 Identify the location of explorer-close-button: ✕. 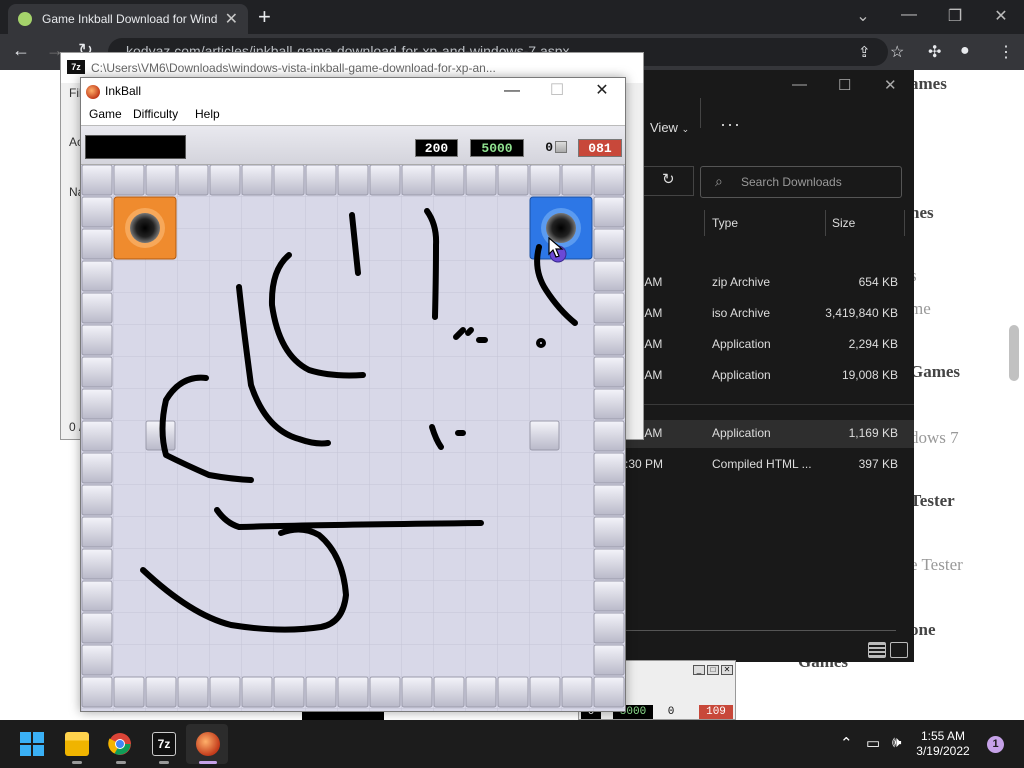
(890, 85).